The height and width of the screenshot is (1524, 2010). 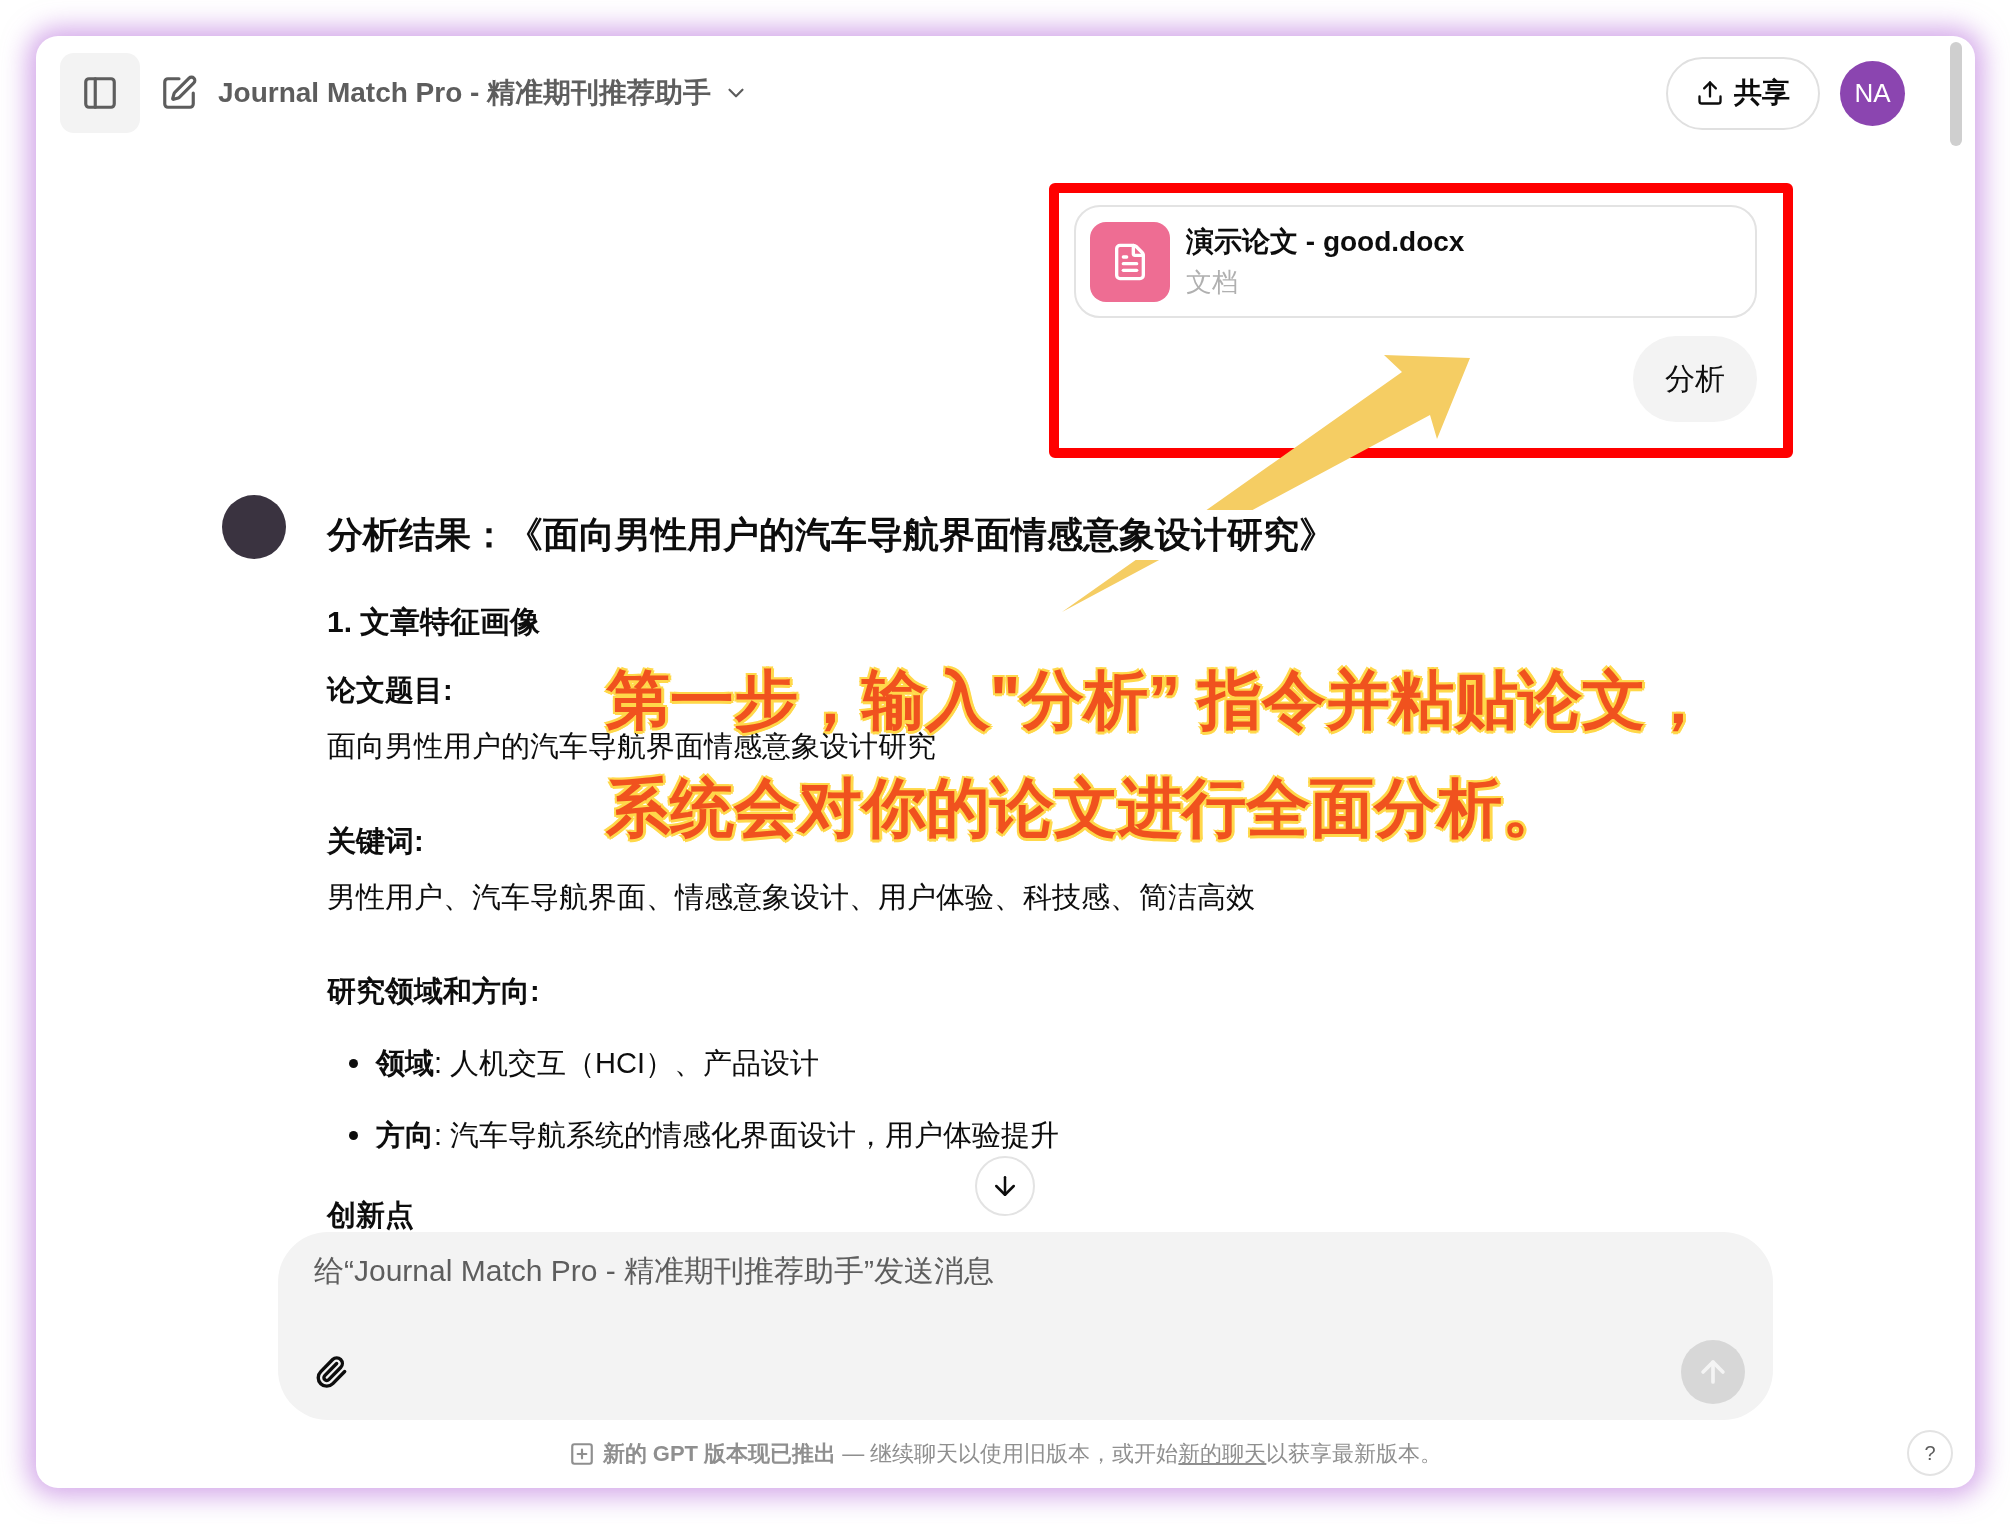 What do you see at coordinates (179, 93) in the screenshot?
I see `new-chat-icon` at bounding box center [179, 93].